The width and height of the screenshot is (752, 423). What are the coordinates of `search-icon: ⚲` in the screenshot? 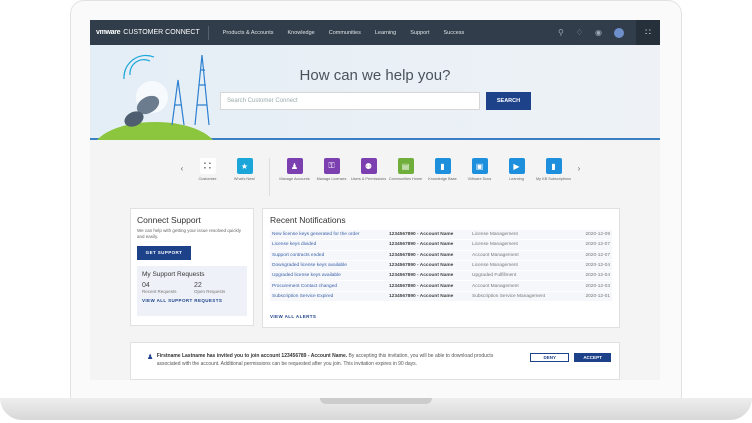 It's located at (561, 32).